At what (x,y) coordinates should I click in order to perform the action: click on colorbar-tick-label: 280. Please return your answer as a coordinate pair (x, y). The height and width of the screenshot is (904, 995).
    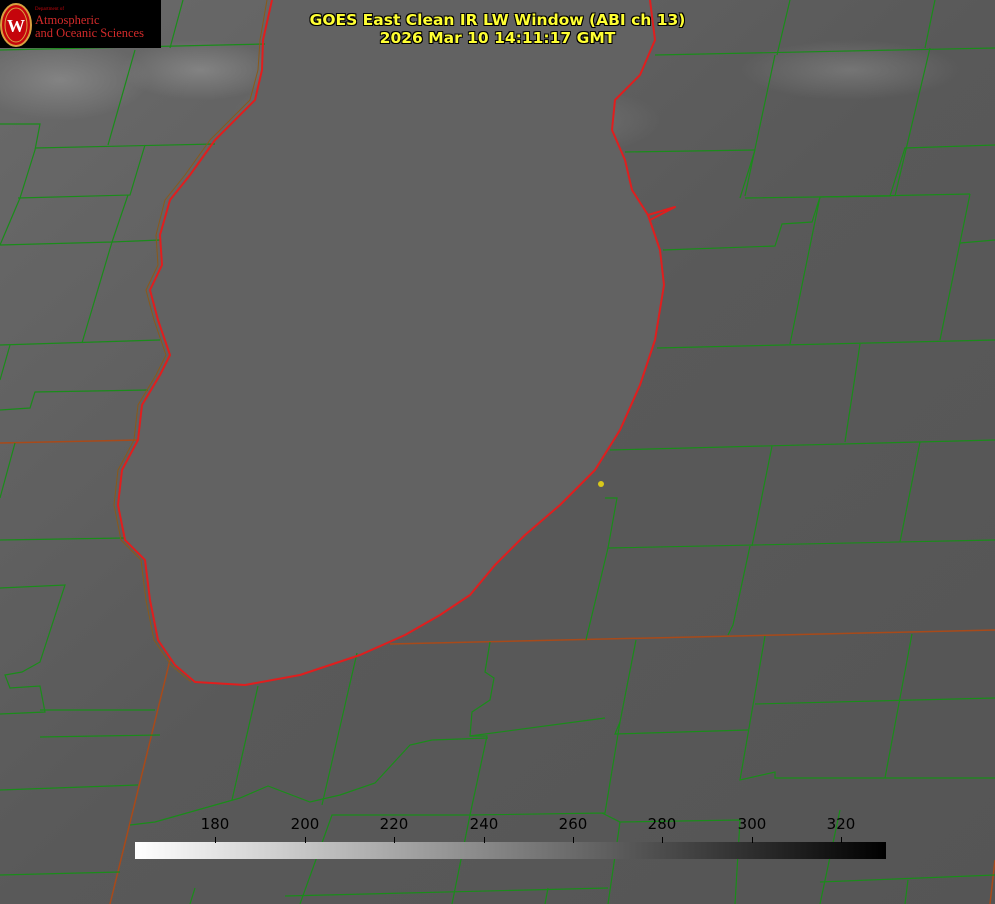
    Looking at the image, I should click on (662, 824).